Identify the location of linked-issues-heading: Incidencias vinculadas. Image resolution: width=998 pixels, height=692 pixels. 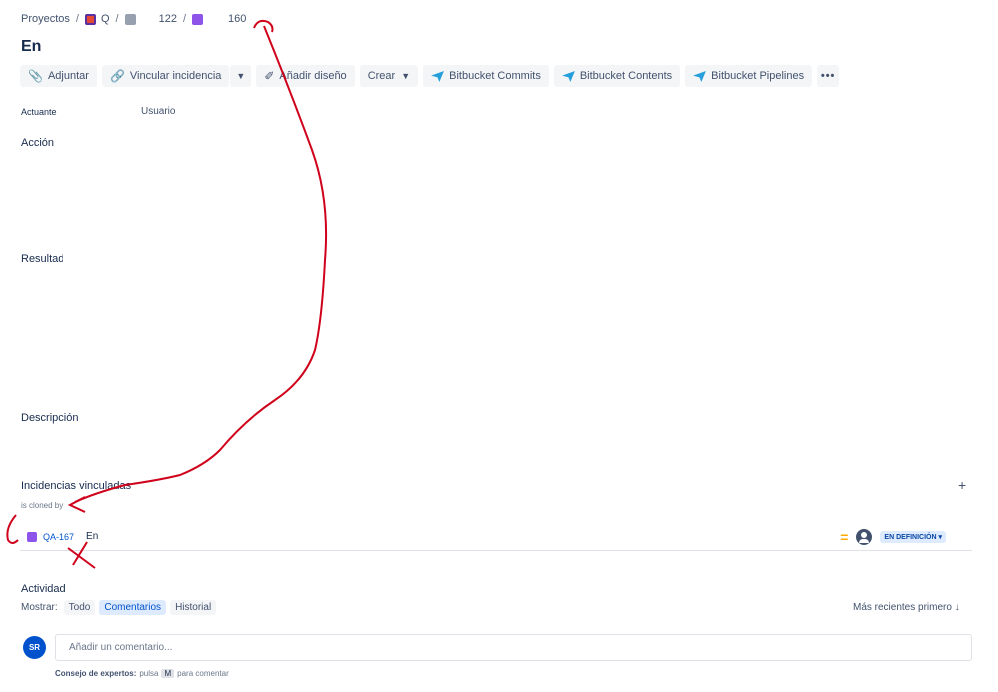
(76, 486).